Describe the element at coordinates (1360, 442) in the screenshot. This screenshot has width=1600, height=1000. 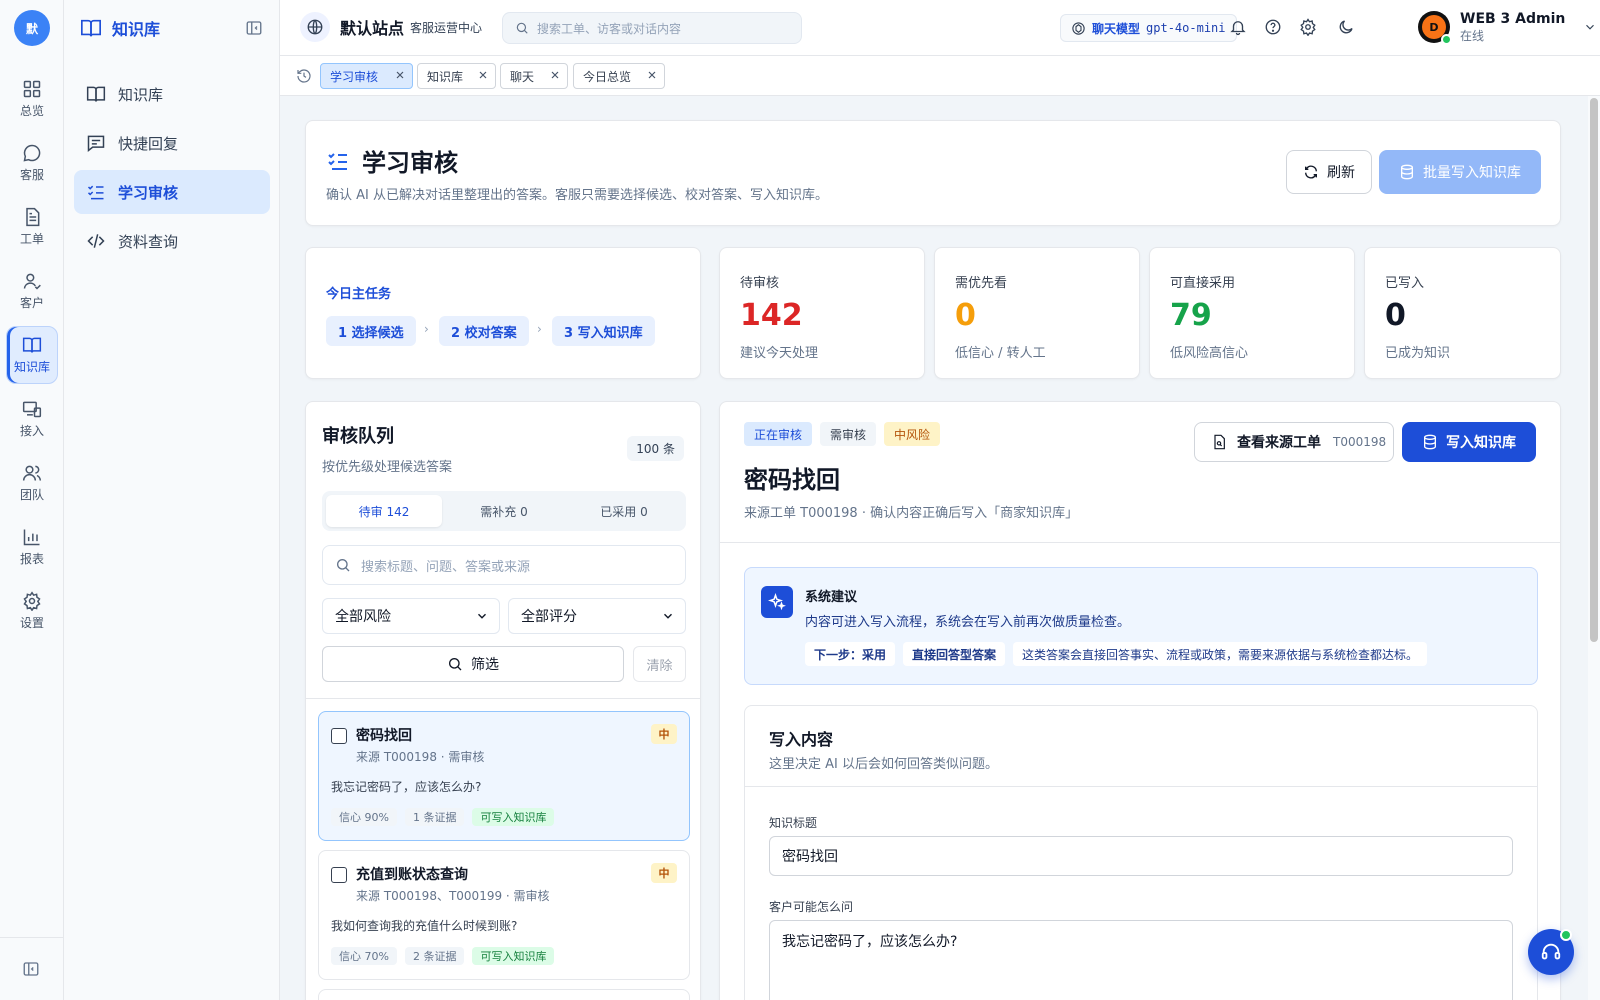
I see `source-ticket-code: T000198` at that location.